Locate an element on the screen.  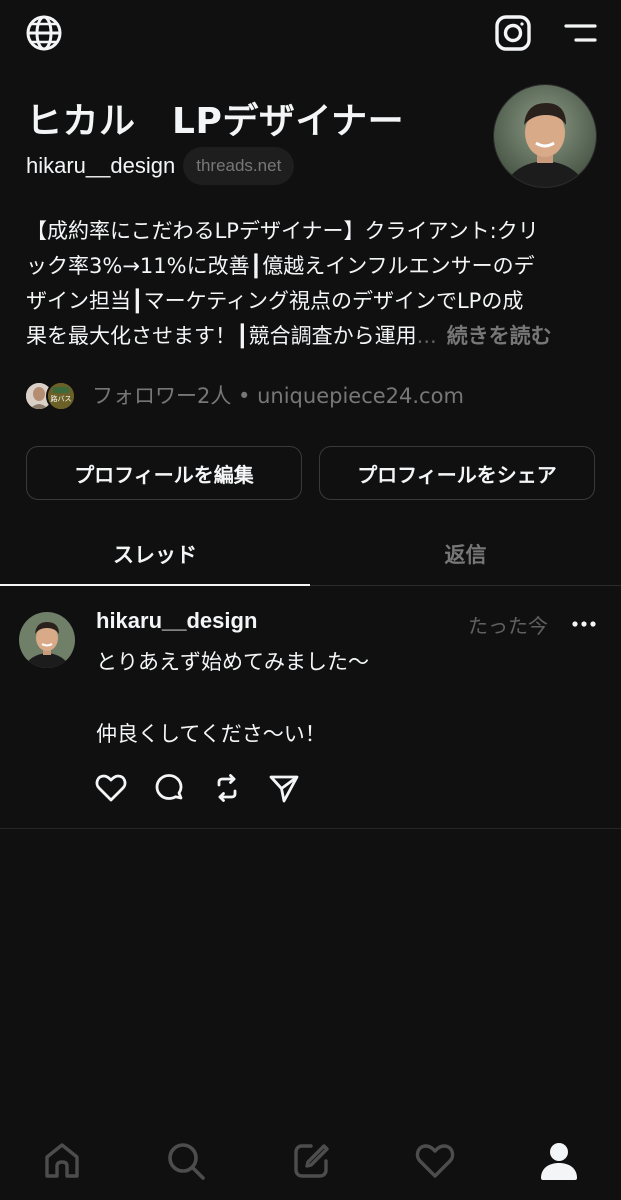
share-icon is located at coordinates (284, 788).